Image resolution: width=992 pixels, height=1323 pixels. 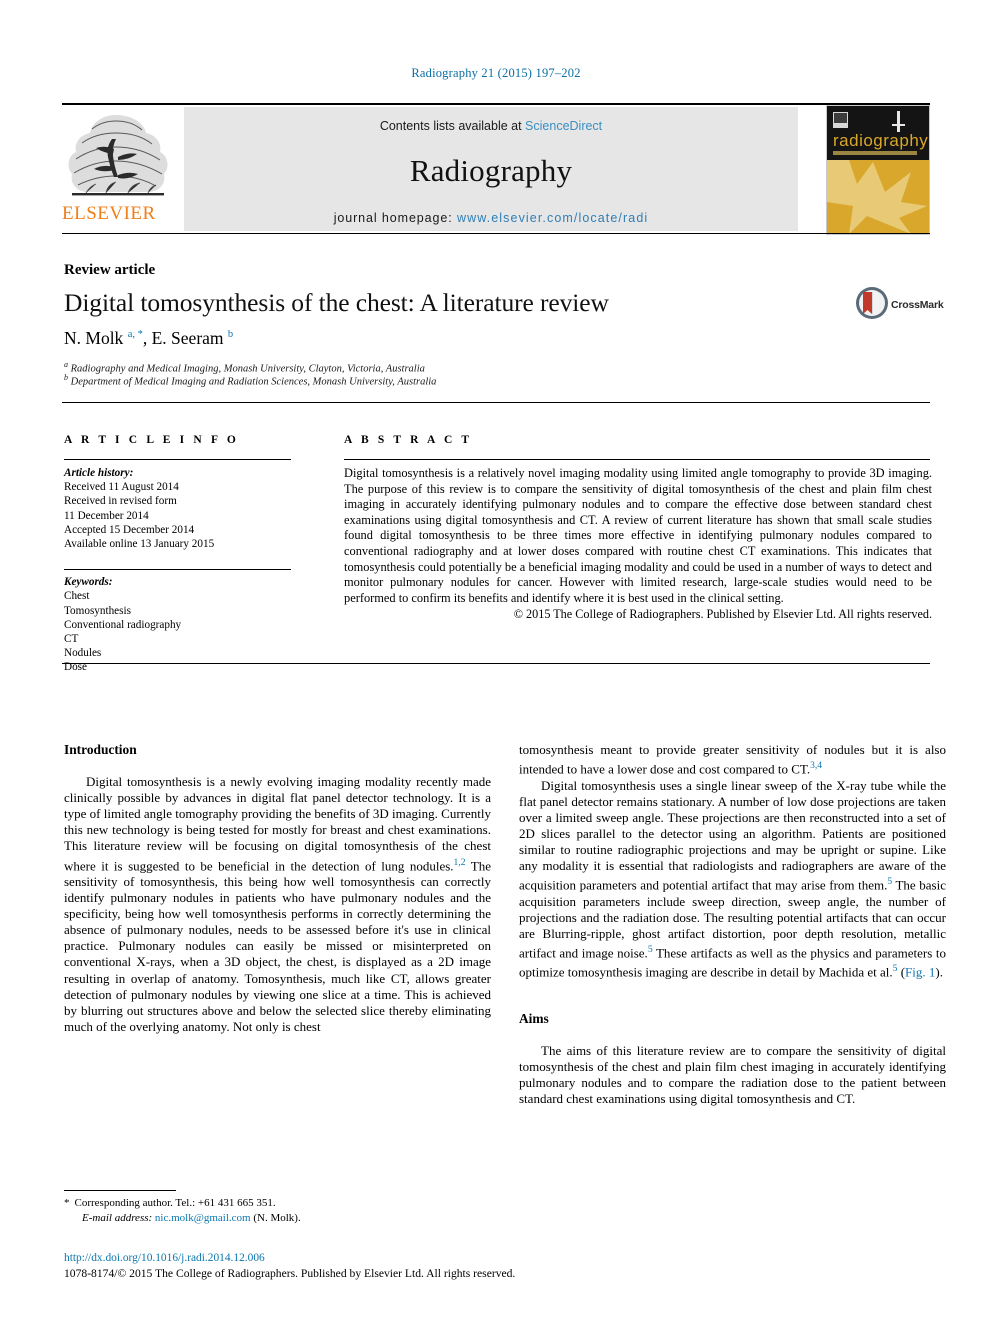 I want to click on author-list: N. Molk a, *, E. Seeram b, so click(x=149, y=338).